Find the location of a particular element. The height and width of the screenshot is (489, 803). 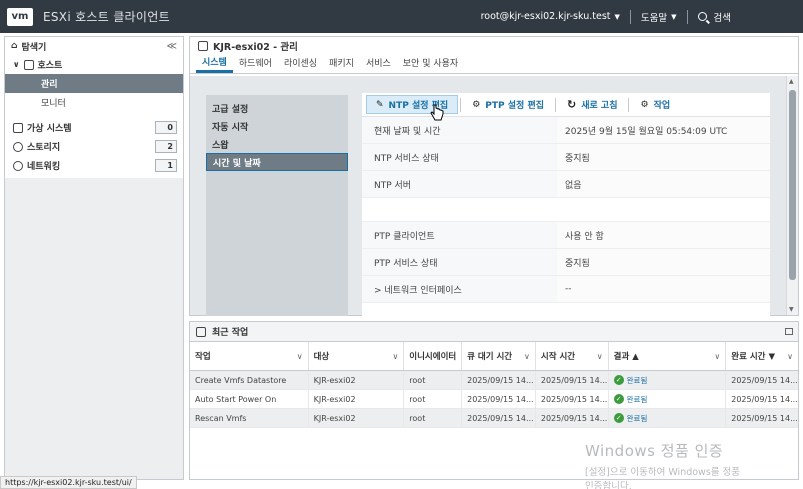

tasks-icon is located at coordinates (201, 331).